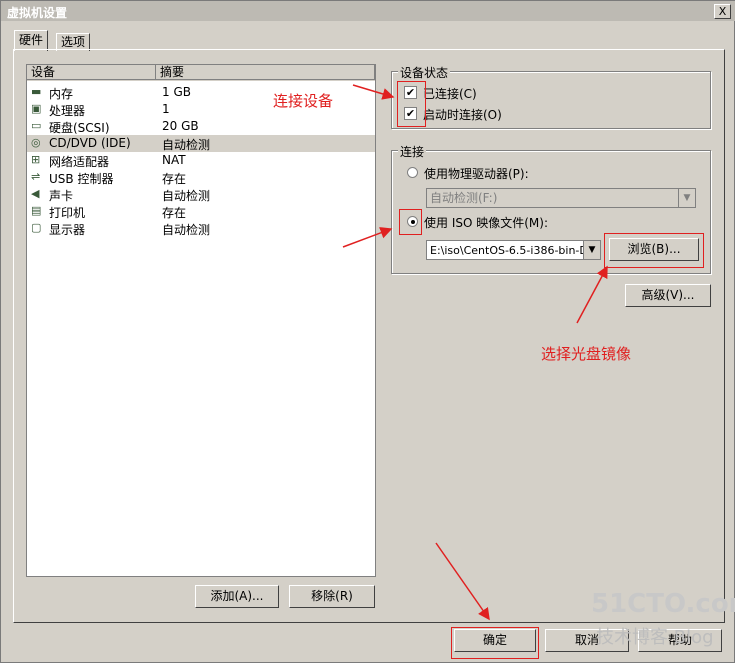 The image size is (735, 664). Describe the element at coordinates (367, 237) in the screenshot. I see `arrow-to-iso-radio` at that location.